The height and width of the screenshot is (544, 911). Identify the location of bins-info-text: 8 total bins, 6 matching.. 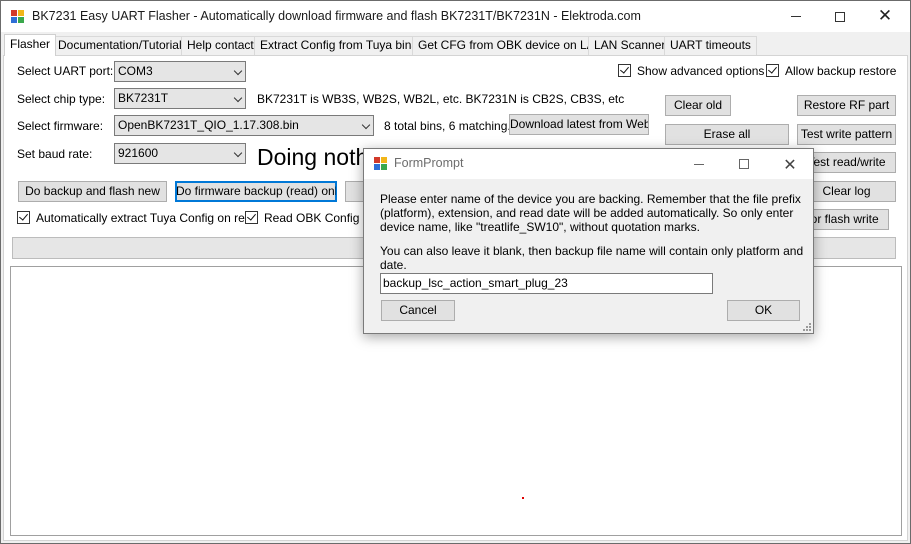
(447, 126).